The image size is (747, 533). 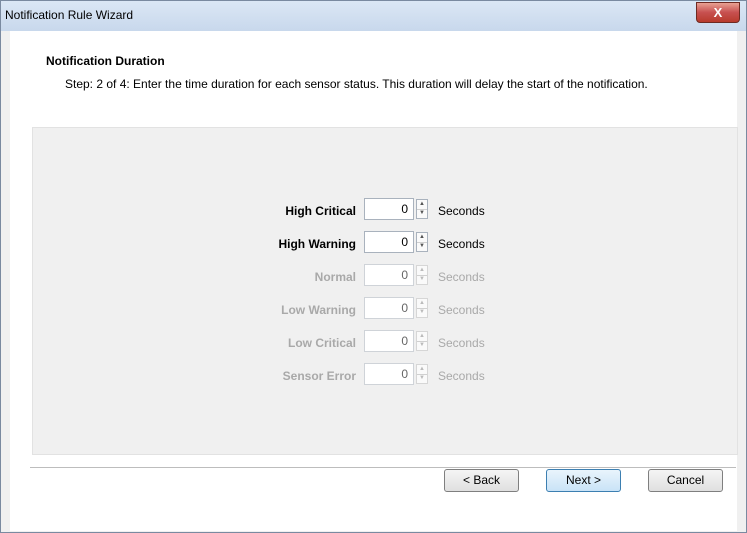 I want to click on duration-row-high-critical: High Critical 0 ▲ ▼ Seconds, so click(x=385, y=211).